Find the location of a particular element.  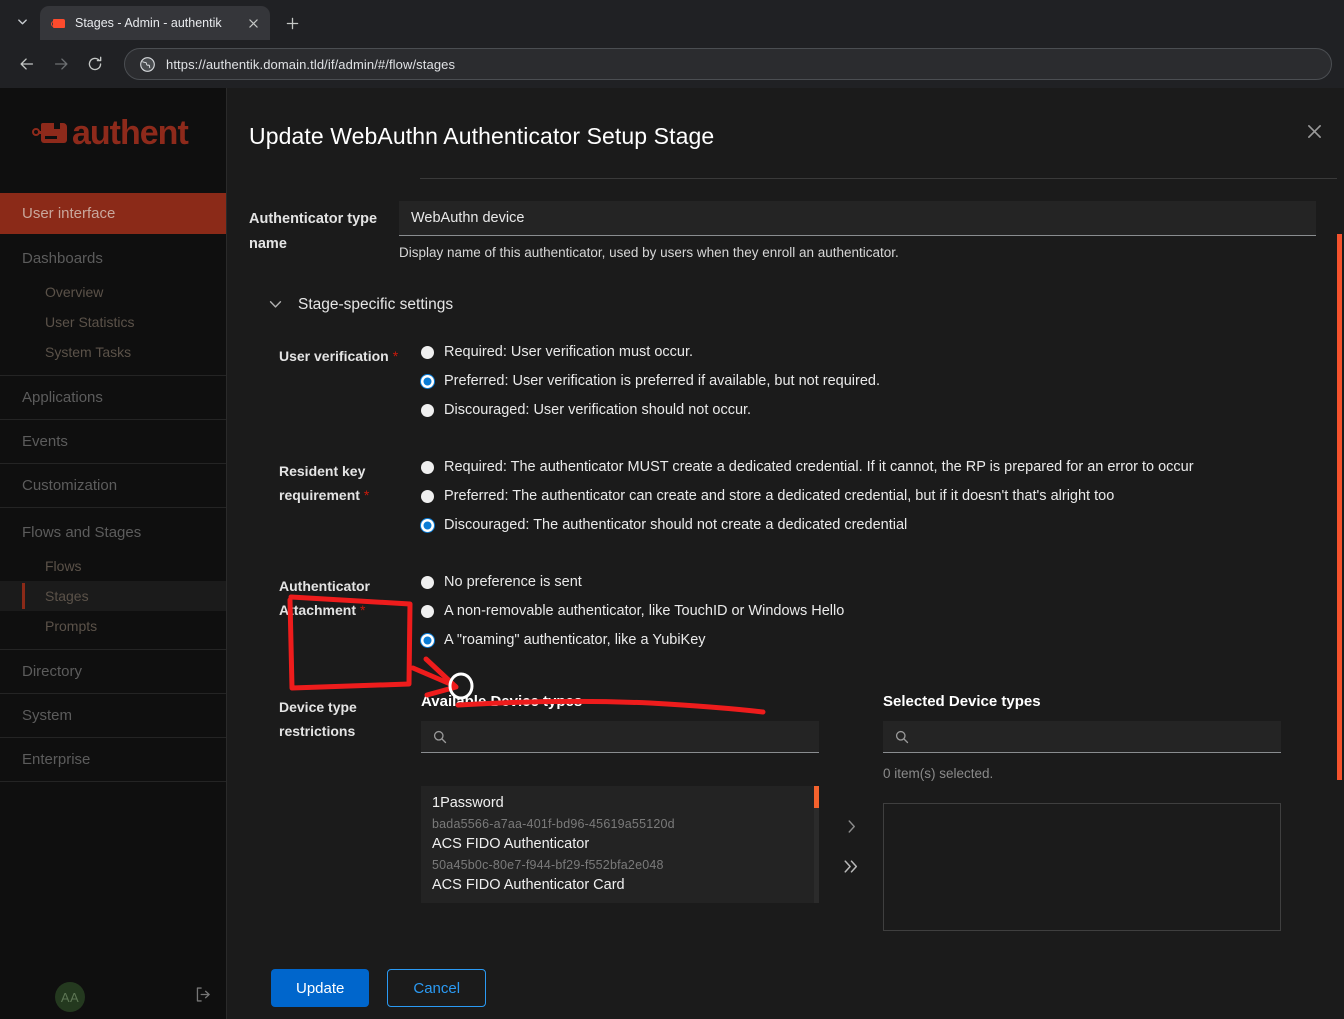

dual-list-controls is located at coordinates (851, 812).